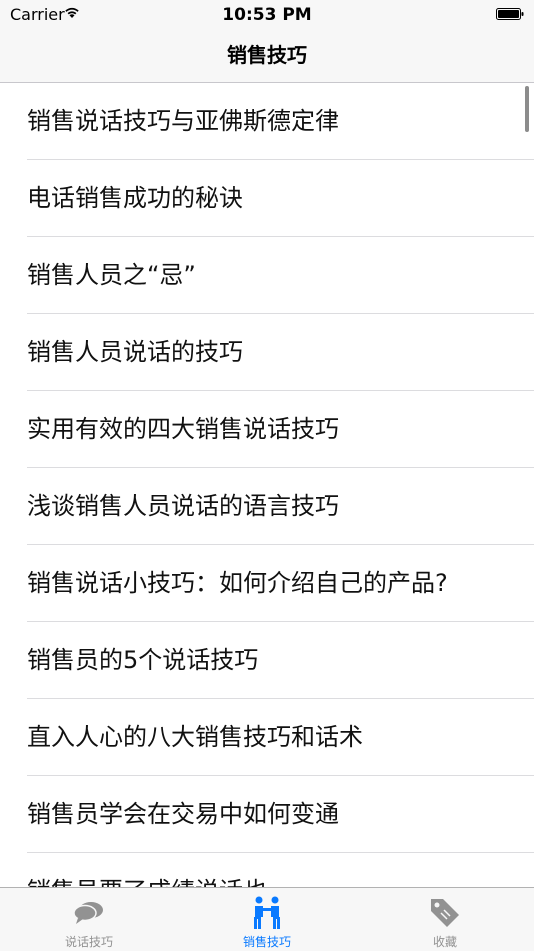 The height and width of the screenshot is (951, 534). I want to click on speech-bubbles-icon, so click(88, 913).